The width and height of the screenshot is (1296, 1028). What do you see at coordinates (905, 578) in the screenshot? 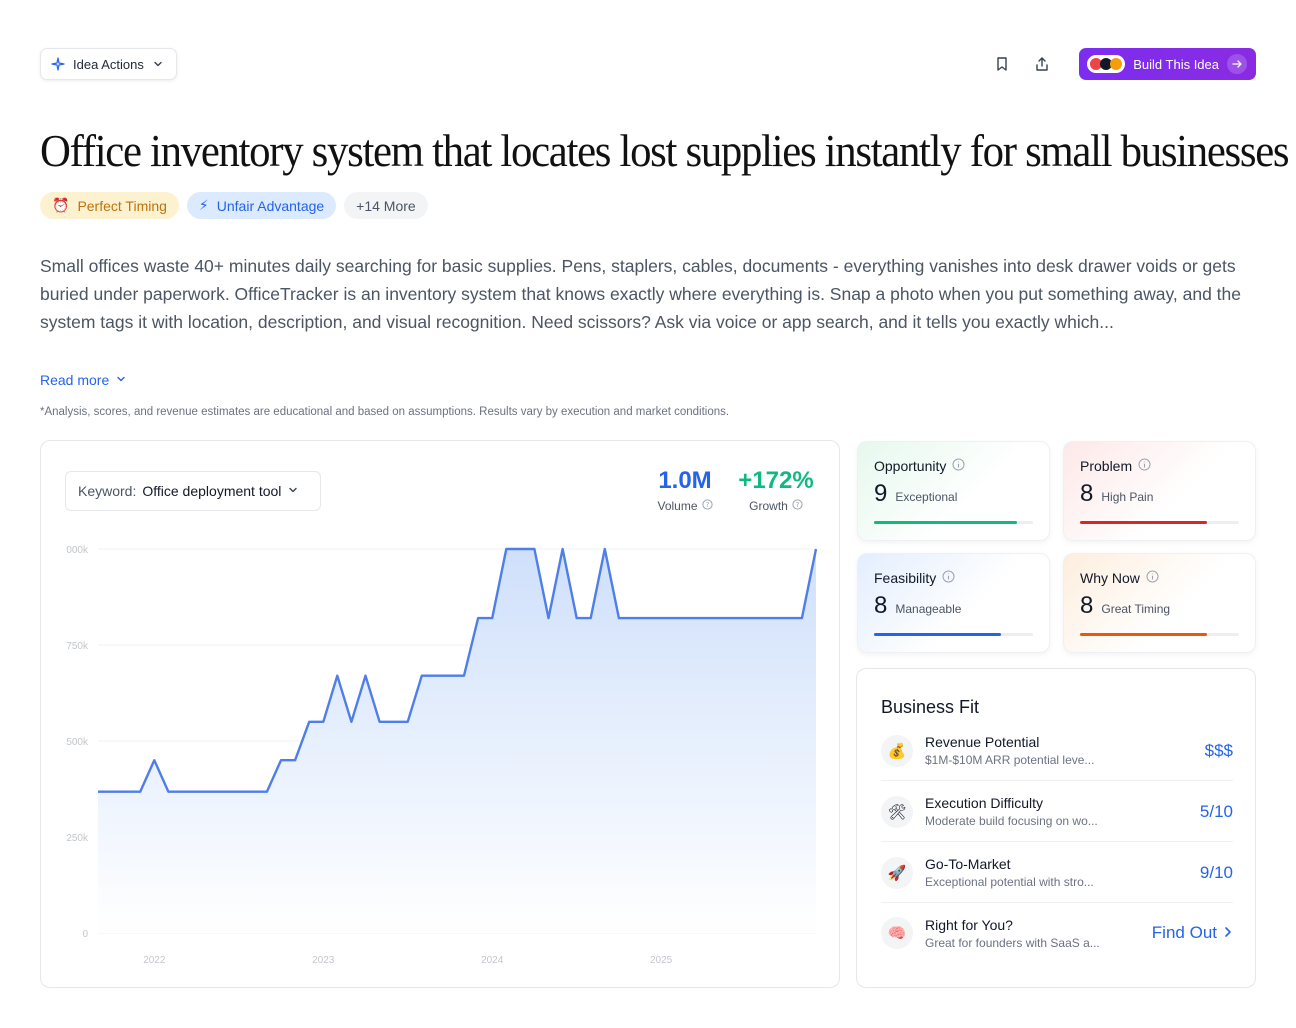
I see `score-title: Feasibility` at bounding box center [905, 578].